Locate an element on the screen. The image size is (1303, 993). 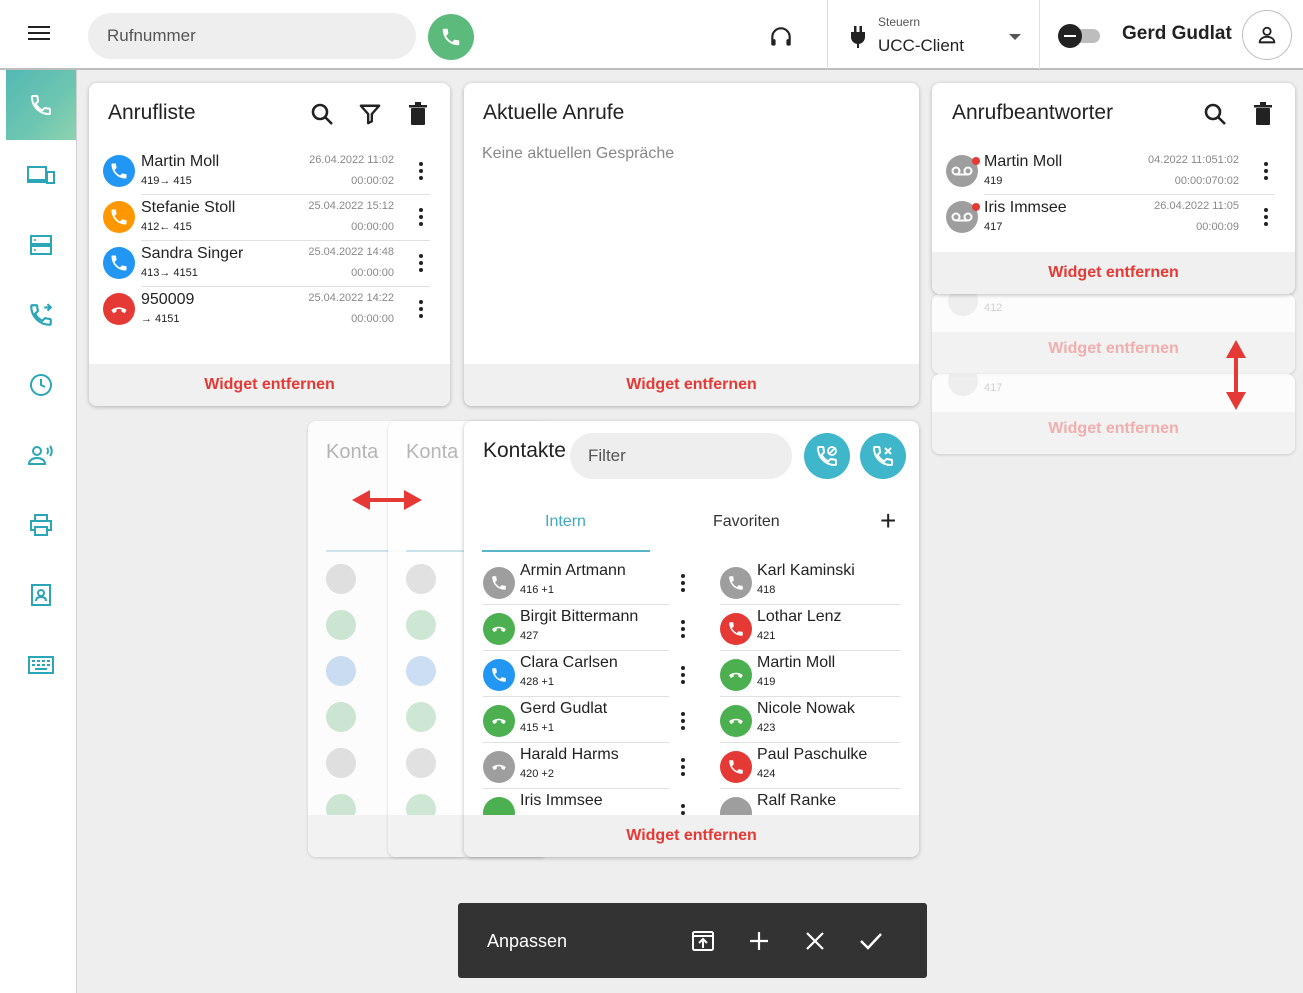
devices-icon is located at coordinates (41, 175).